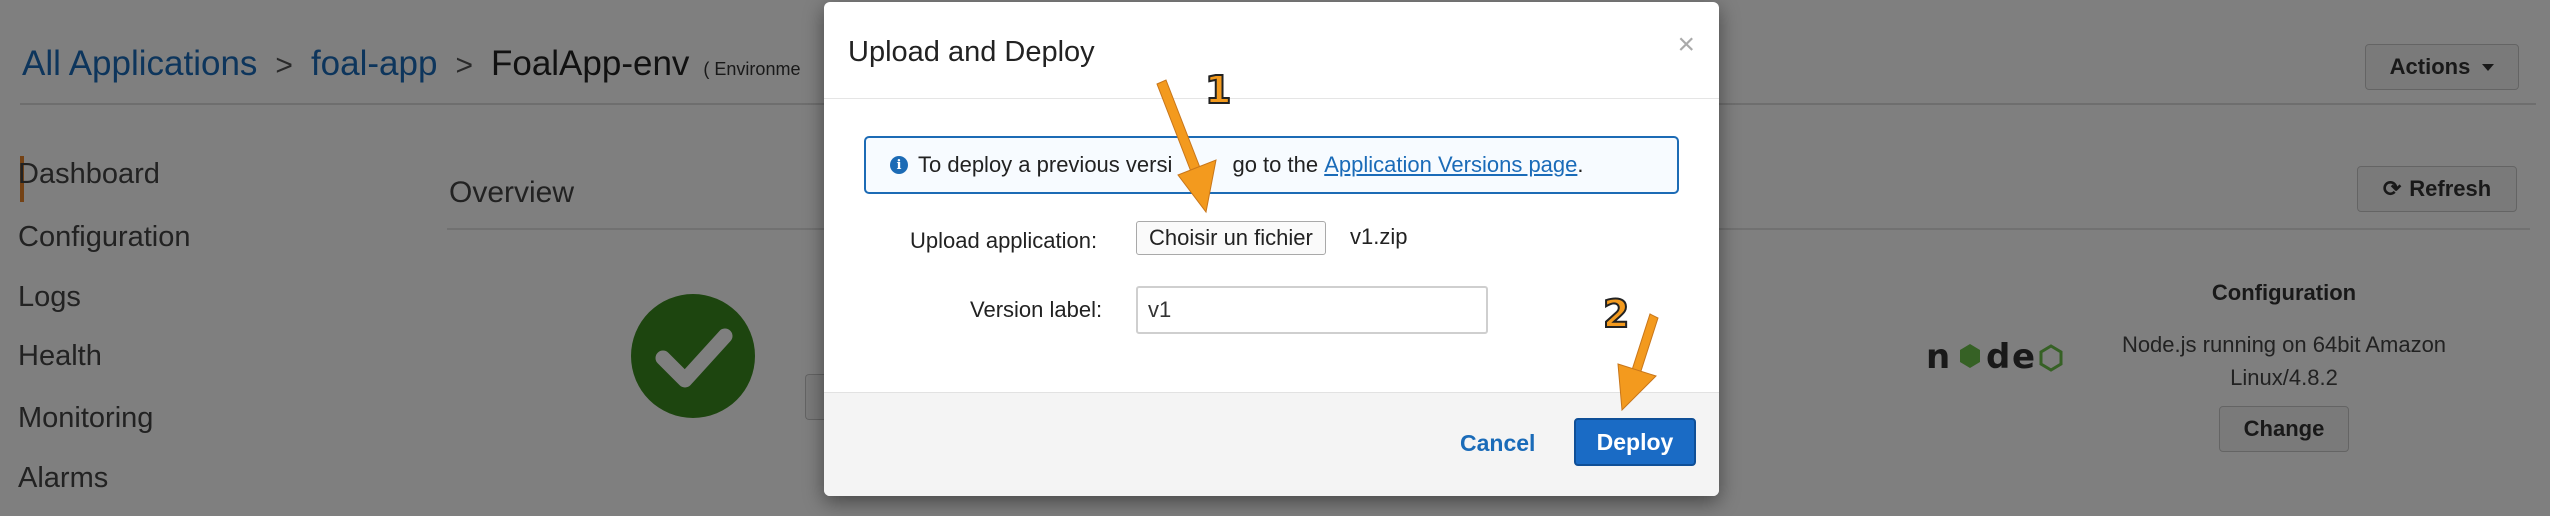  Describe the element at coordinates (1616, 314) in the screenshot. I see `annotation-step-2: 2` at that location.